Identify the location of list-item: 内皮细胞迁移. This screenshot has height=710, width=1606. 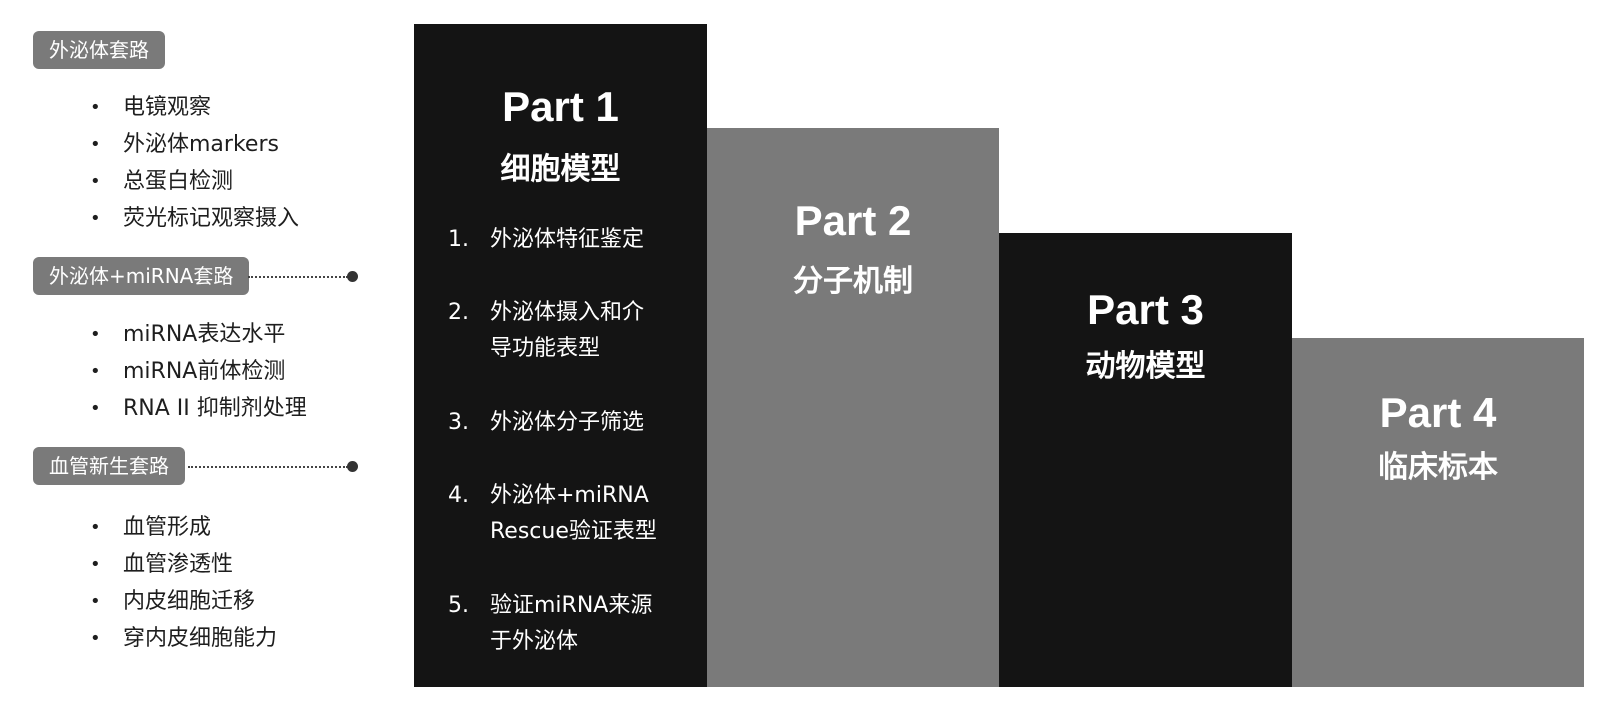
(183, 601).